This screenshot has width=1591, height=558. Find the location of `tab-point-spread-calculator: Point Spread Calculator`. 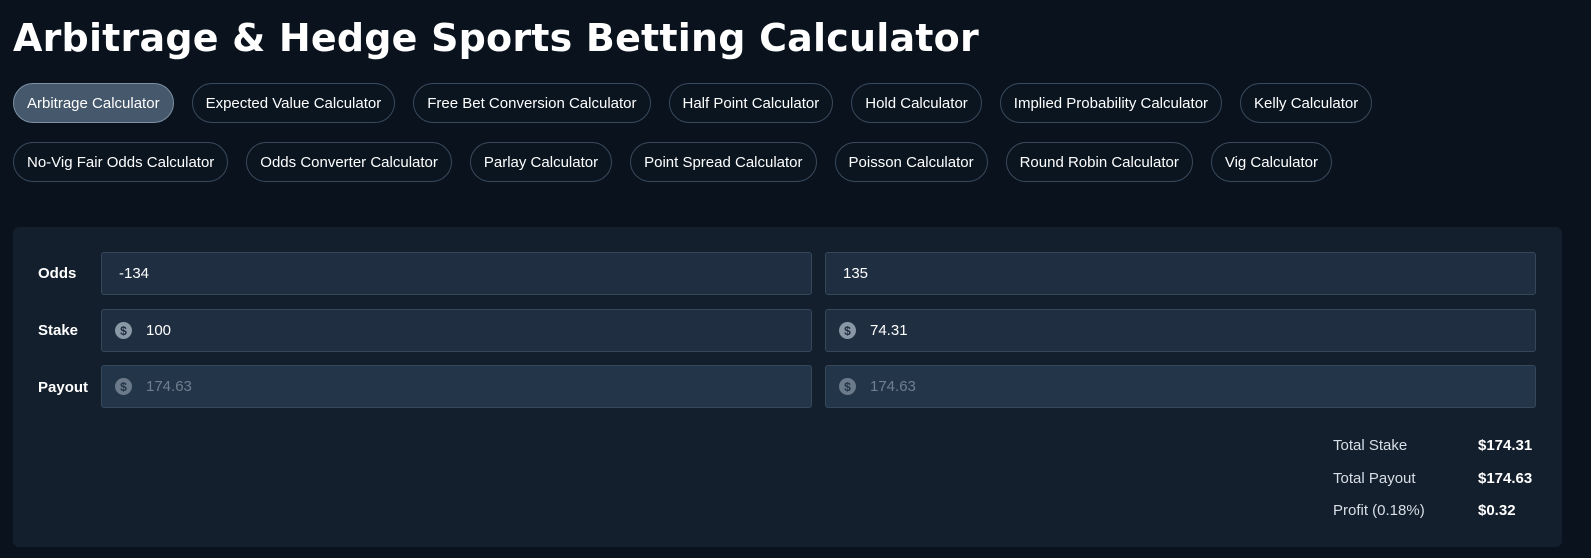

tab-point-spread-calculator: Point Spread Calculator is located at coordinates (723, 162).